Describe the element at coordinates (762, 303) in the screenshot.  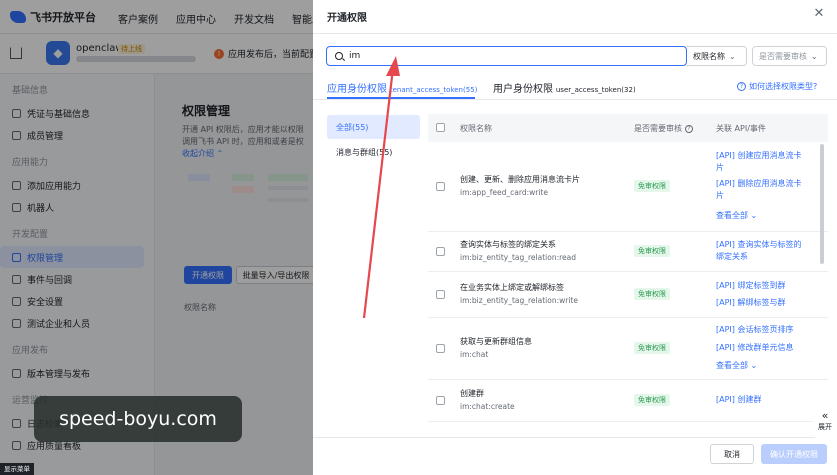
I see `api-link: [API] 解绑标签与群` at that location.